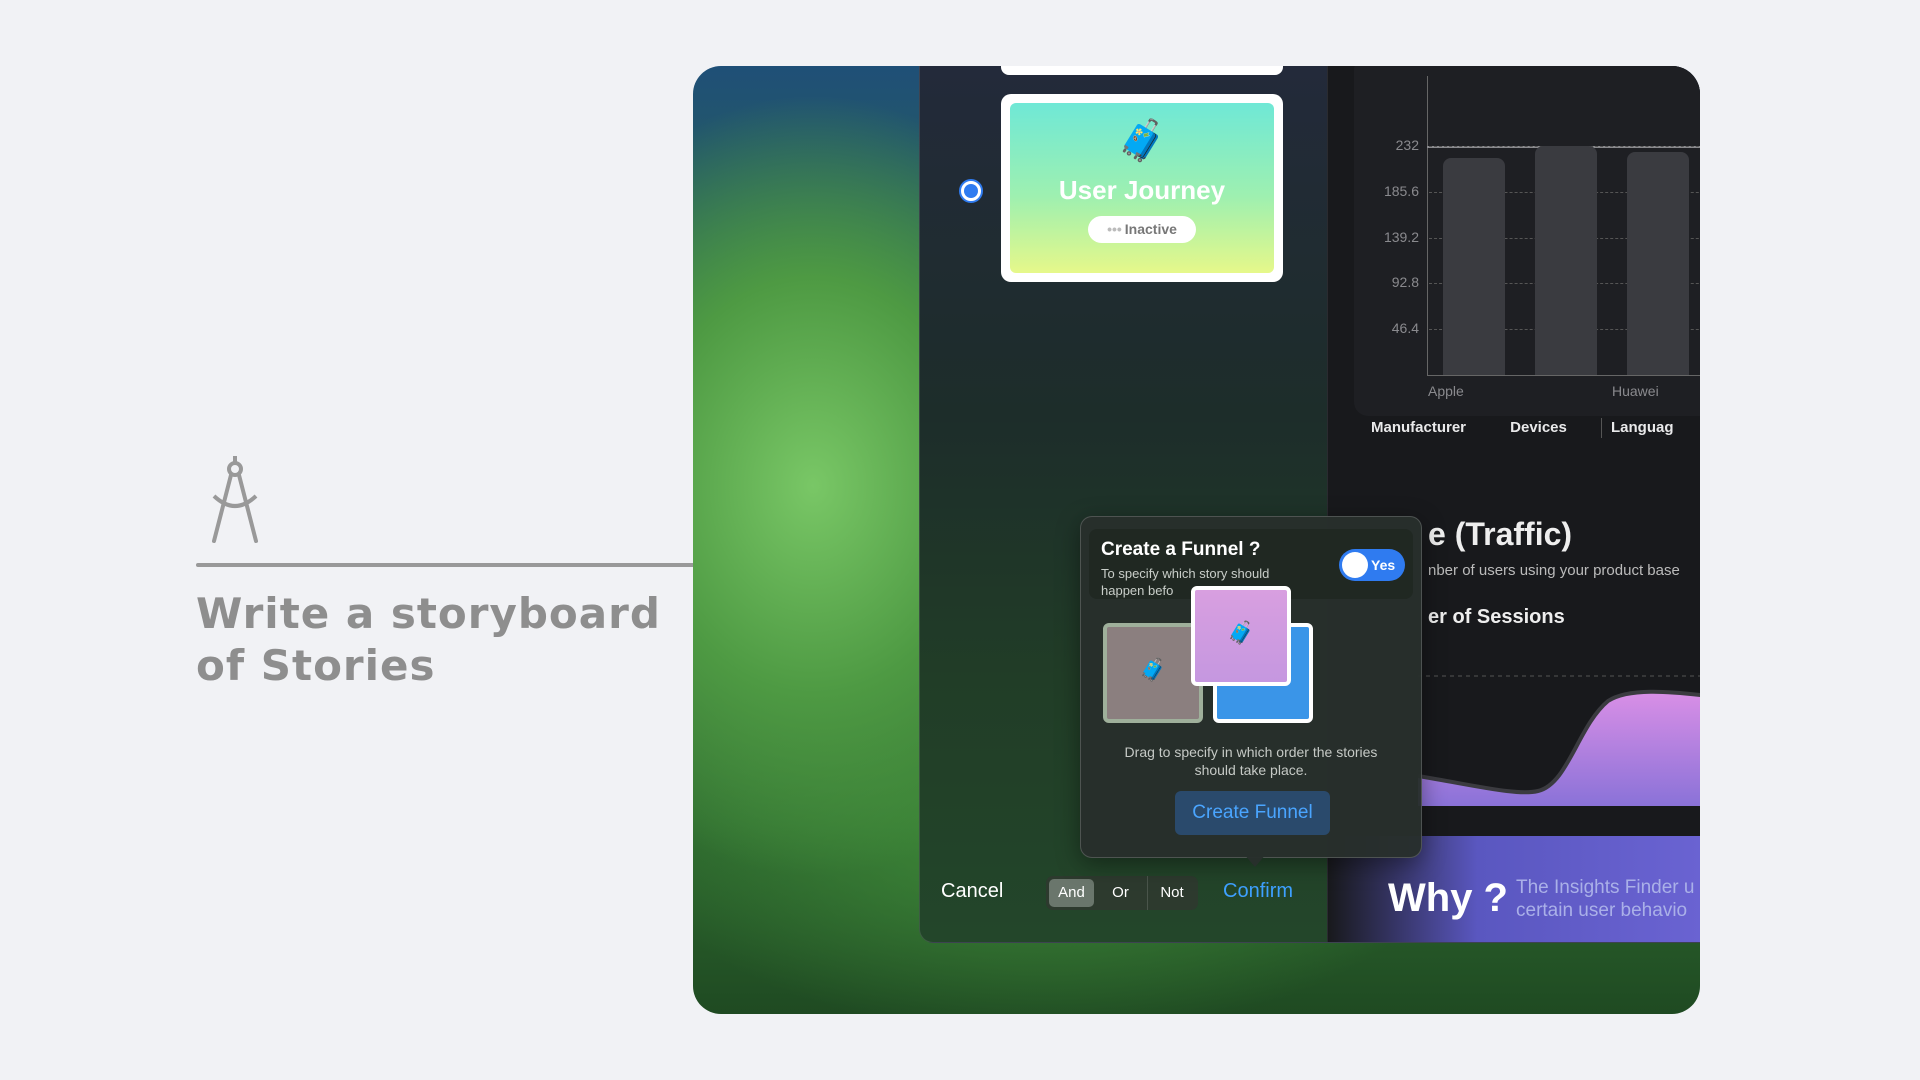  I want to click on section-subtitle: nber of users using your product base, so click(1554, 570).